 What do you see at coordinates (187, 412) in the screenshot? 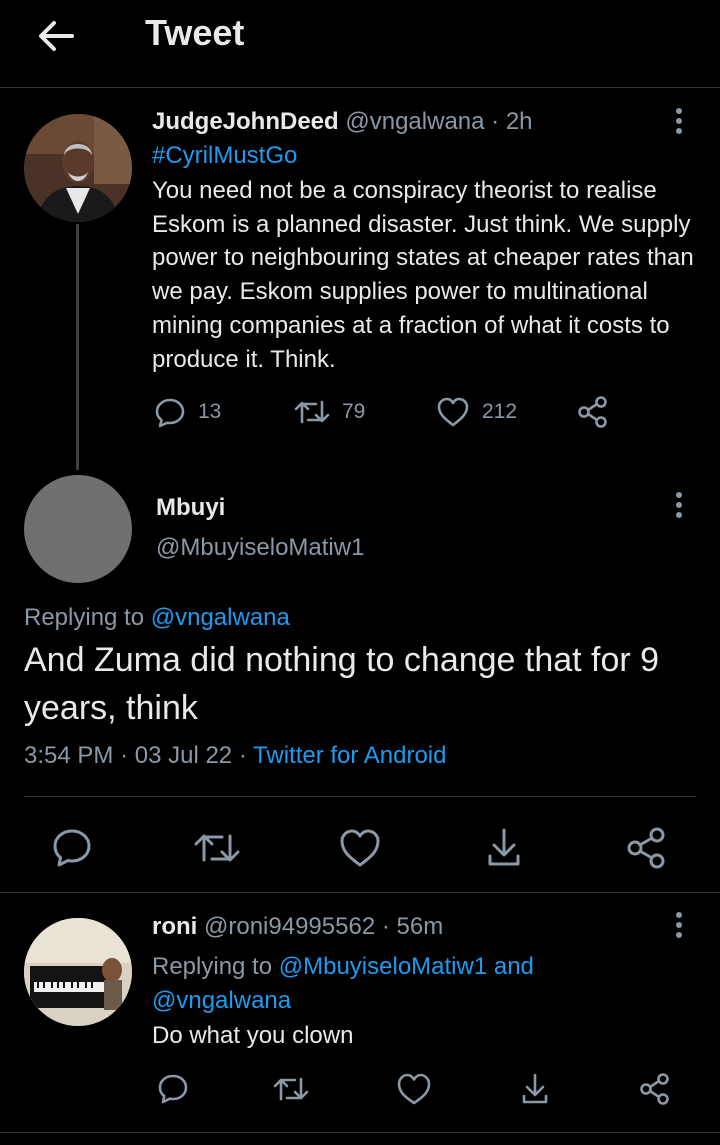
I see `reply-button: 13` at bounding box center [187, 412].